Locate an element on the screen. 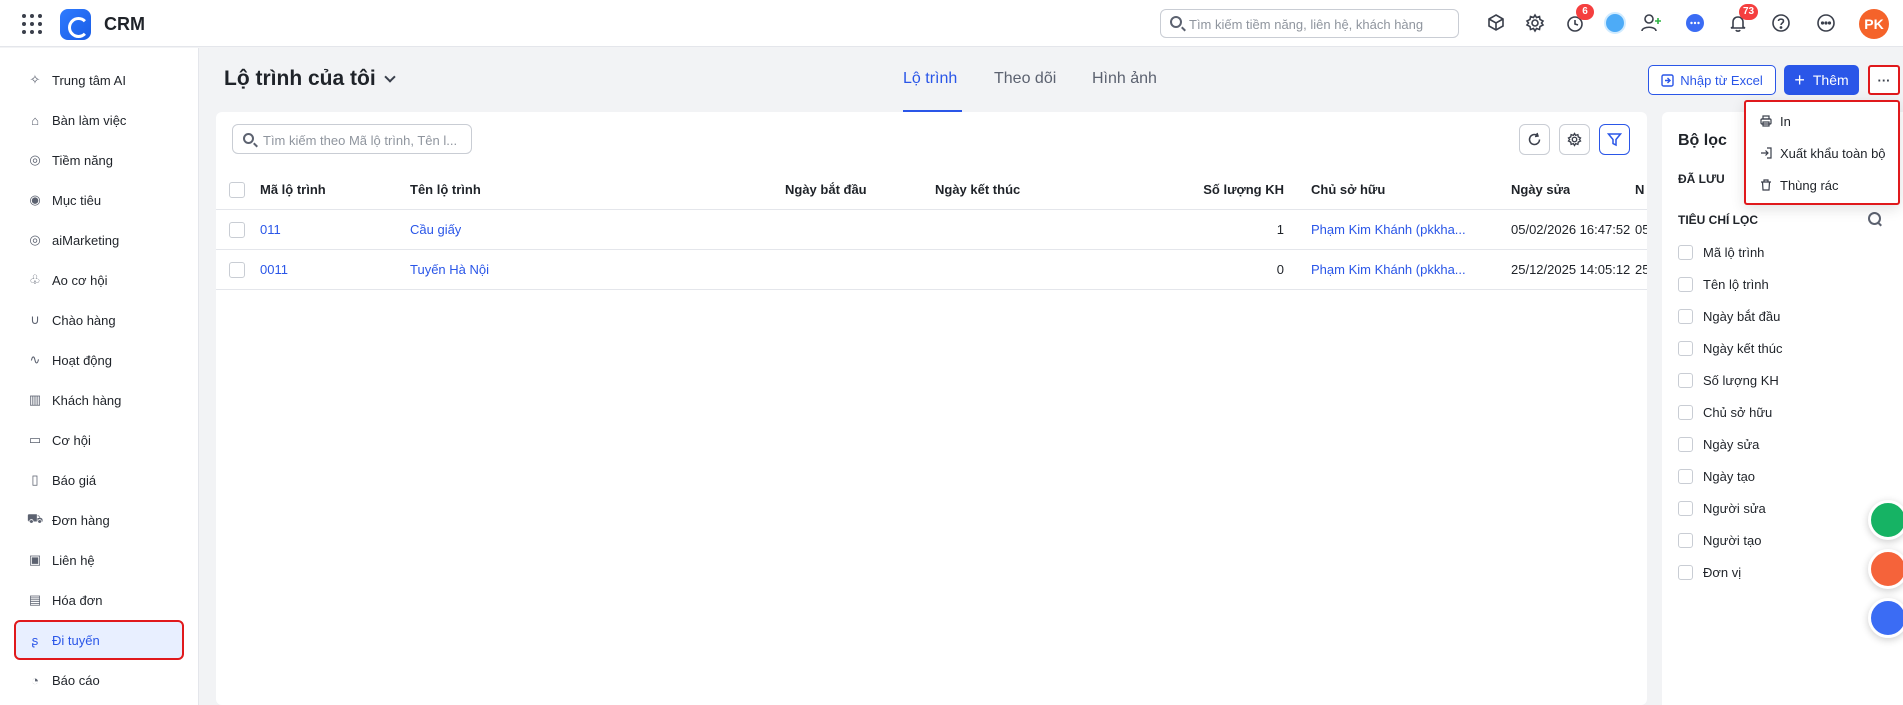 The image size is (1903, 705). sidebar-item-ai-center: ✧ Trung tâm AI is located at coordinates (99, 80).